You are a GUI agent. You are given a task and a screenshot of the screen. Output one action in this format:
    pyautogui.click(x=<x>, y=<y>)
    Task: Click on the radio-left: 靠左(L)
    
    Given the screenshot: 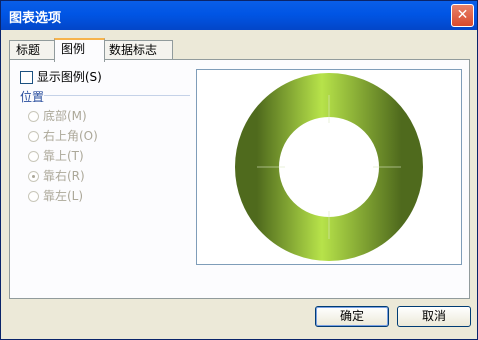 What is the action you would take?
    pyautogui.click(x=55, y=195)
    